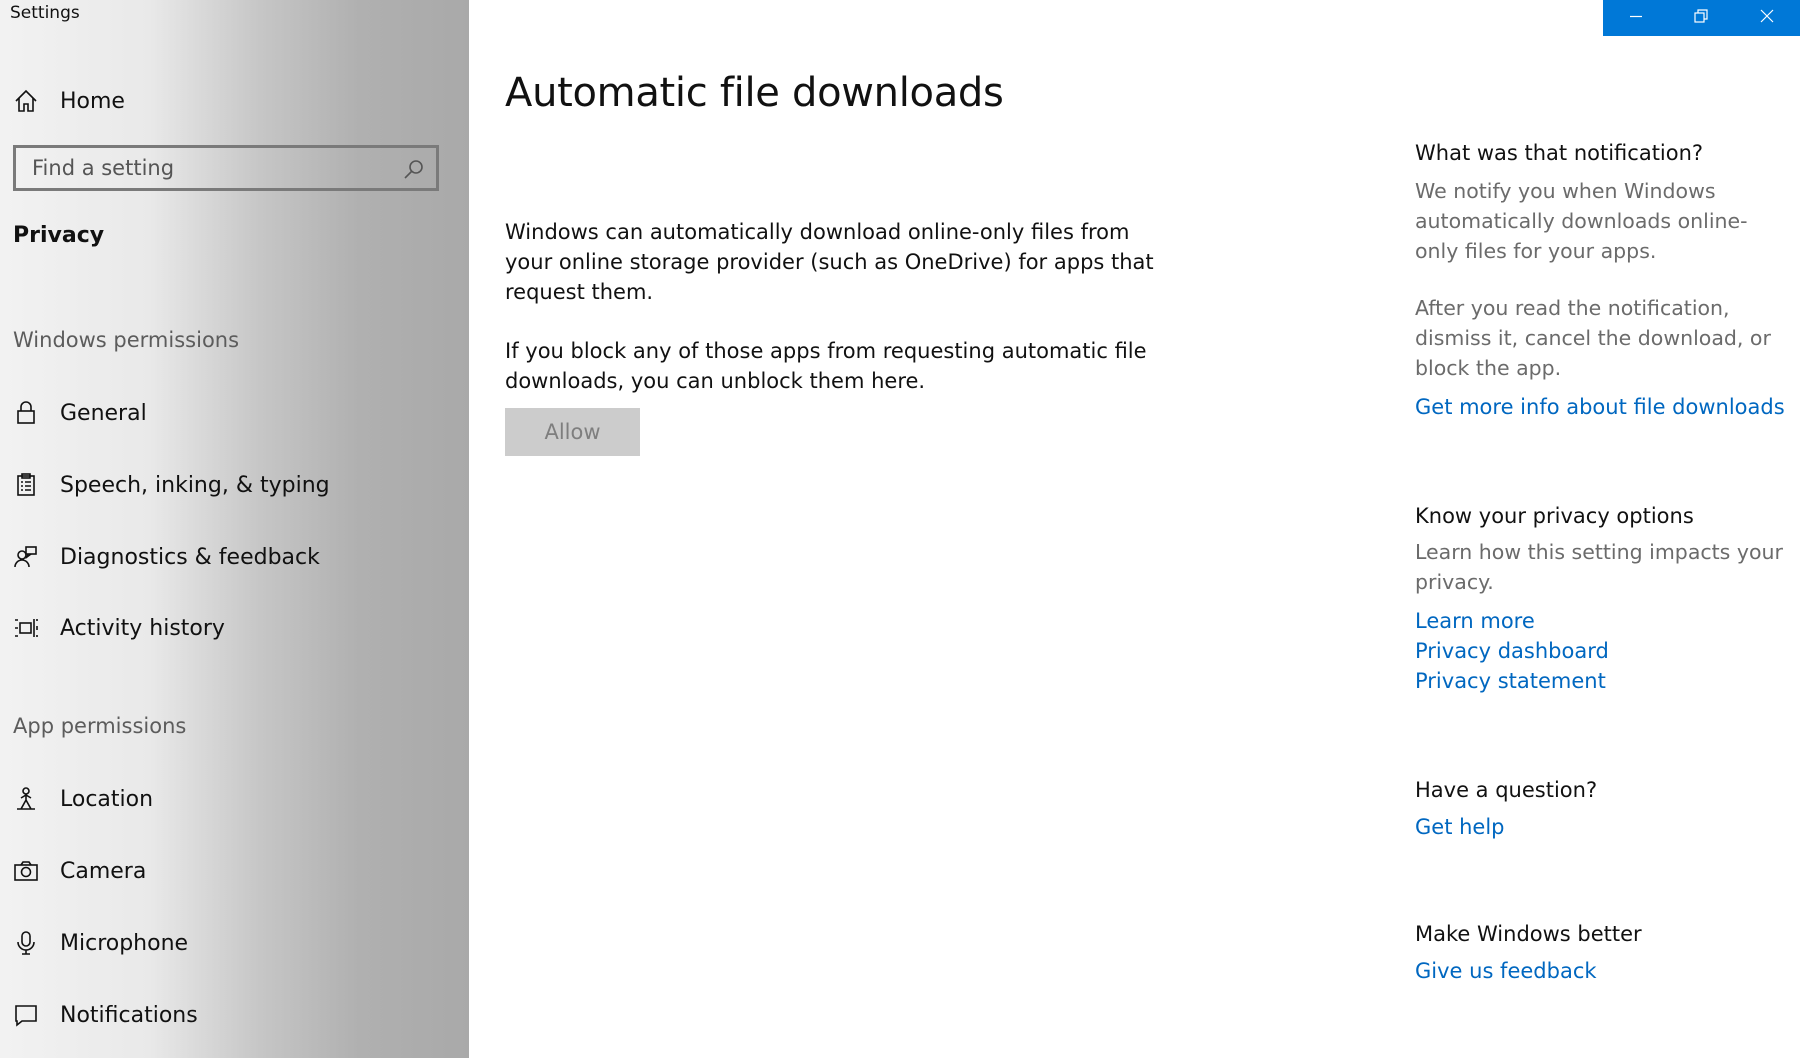 The width and height of the screenshot is (1800, 1058). I want to click on privacy-options-heading: Know your privacy options, so click(1554, 516).